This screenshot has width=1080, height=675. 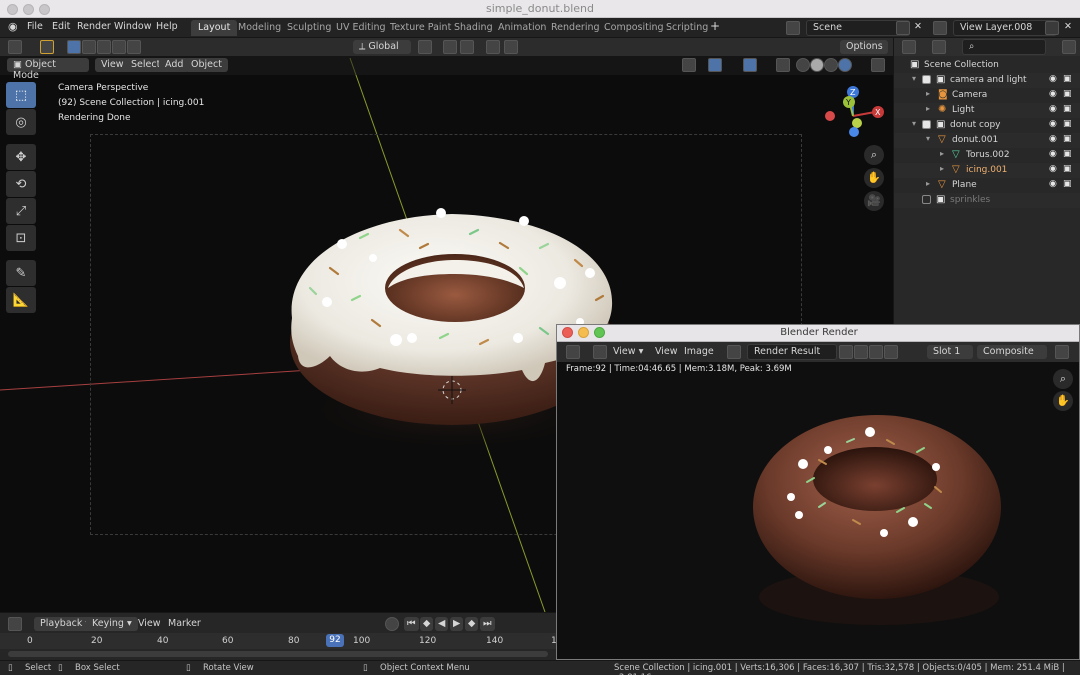 What do you see at coordinates (48, 69) in the screenshot?
I see `mode-dropdown: ▣ Object Mode` at bounding box center [48, 69].